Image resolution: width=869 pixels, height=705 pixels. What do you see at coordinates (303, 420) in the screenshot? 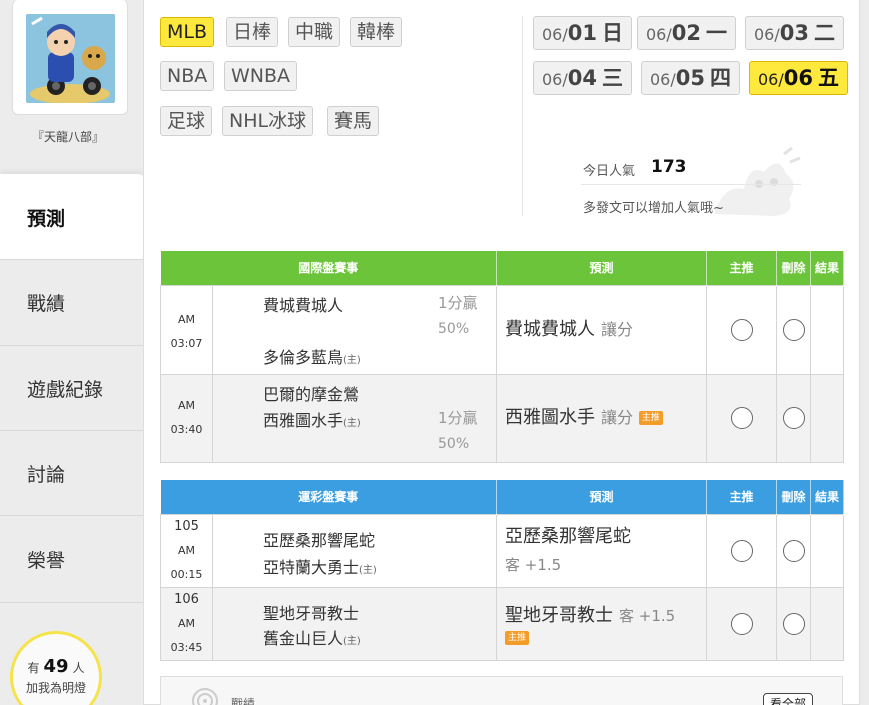
I see `team-home-name: 西雅圖水手` at bounding box center [303, 420].